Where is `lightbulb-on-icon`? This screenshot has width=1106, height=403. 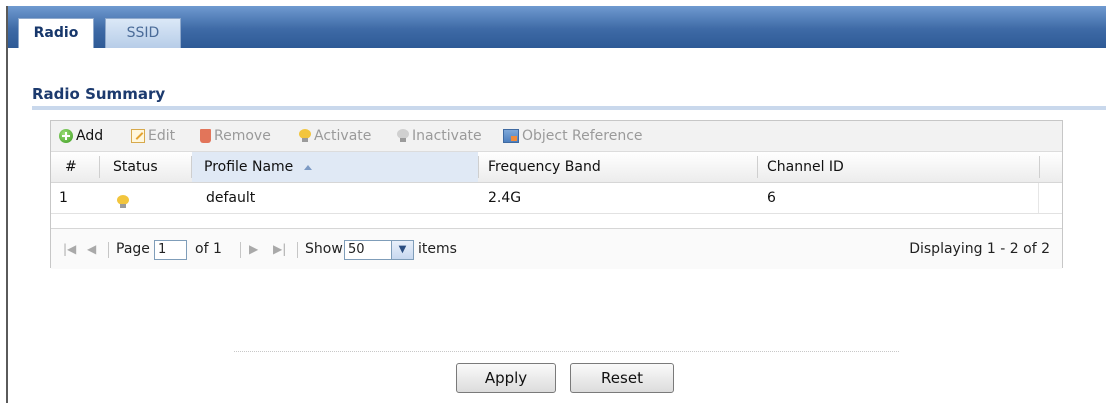
lightbulb-on-icon is located at coordinates (305, 136).